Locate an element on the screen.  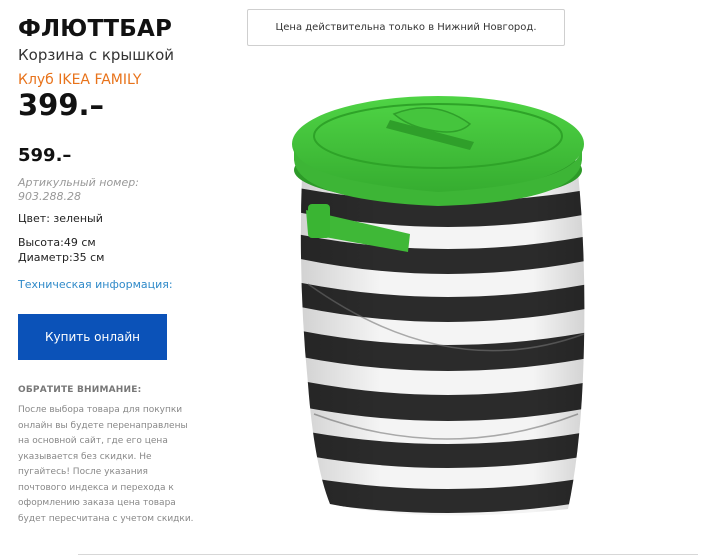
note-heading: ОБРАТИТЕ ВНИМАНИЕ: is located at coordinates (80, 390).